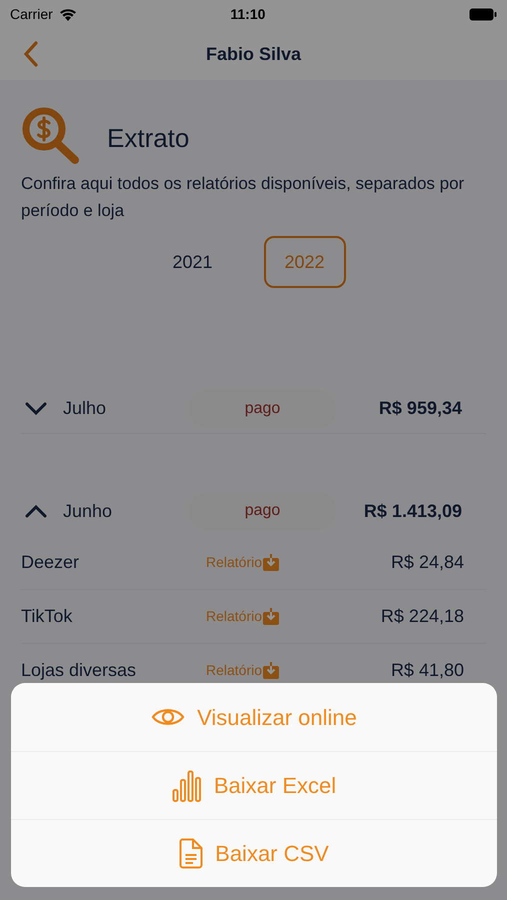  What do you see at coordinates (191, 853) in the screenshot?
I see `document-icon` at bounding box center [191, 853].